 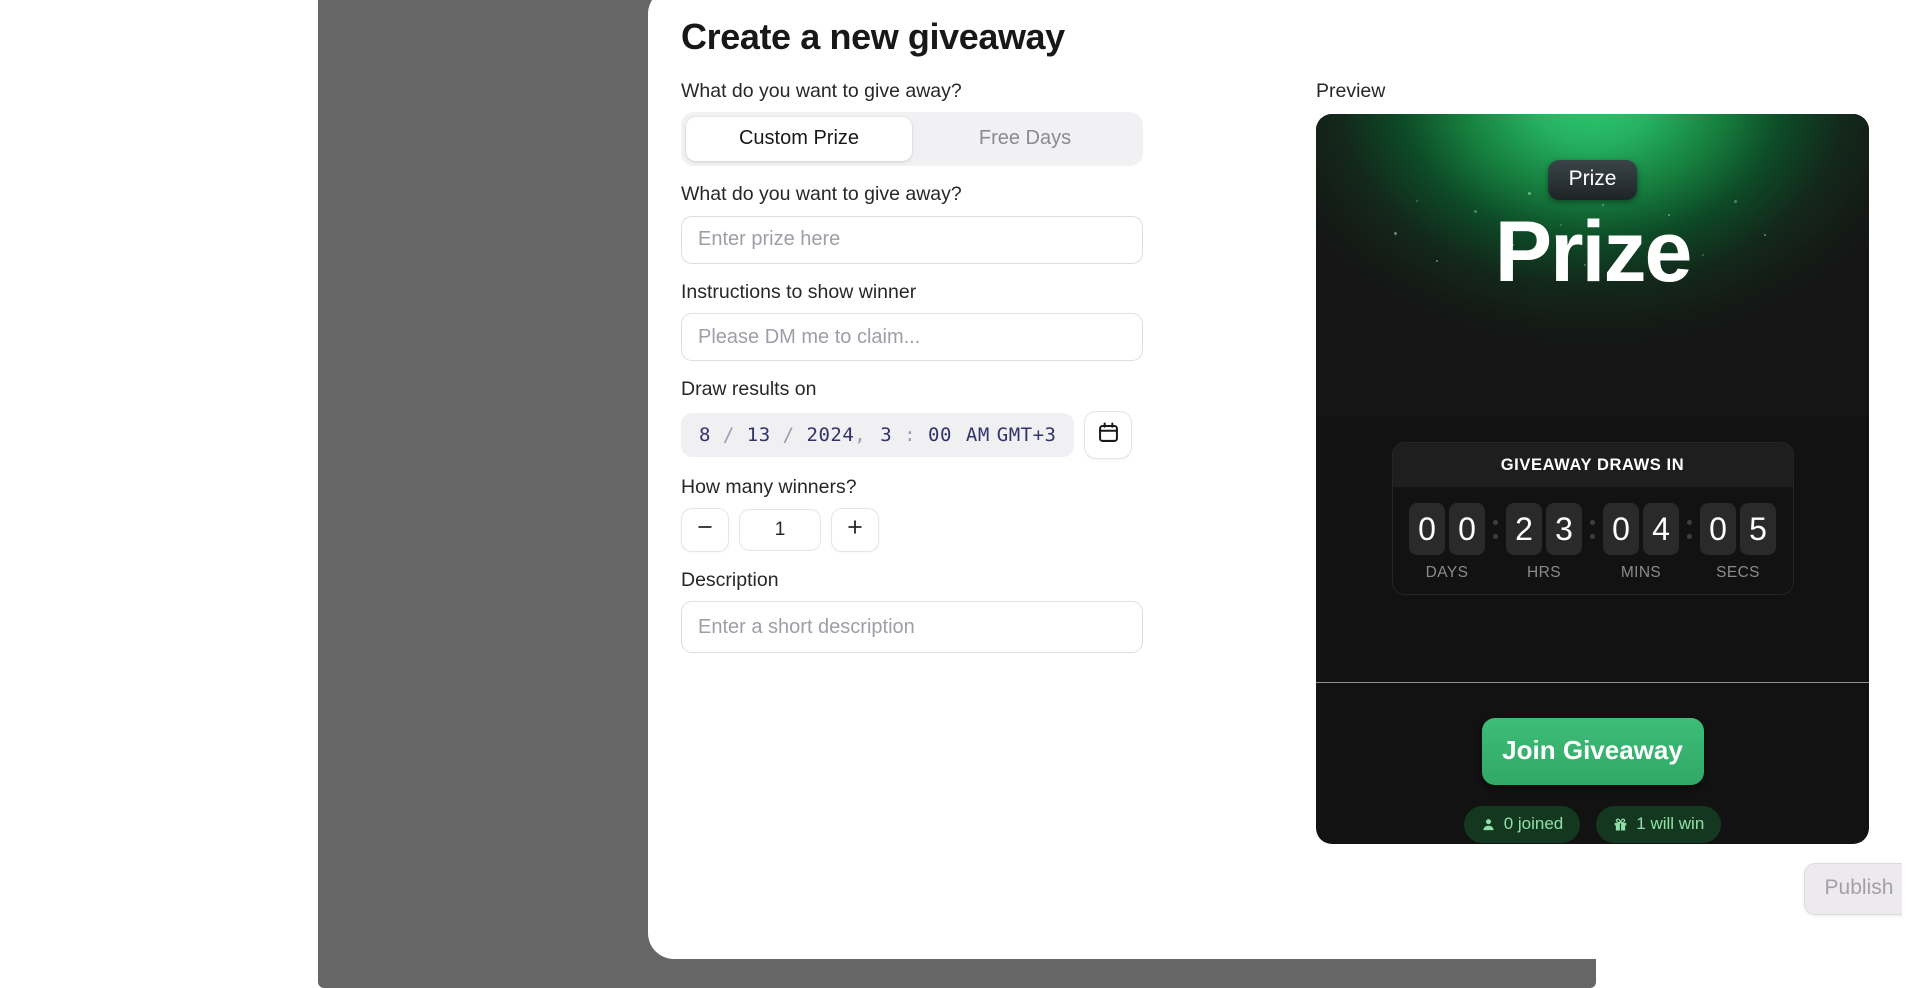 What do you see at coordinates (873, 36) in the screenshot?
I see `page-title: Create a new giveaway` at bounding box center [873, 36].